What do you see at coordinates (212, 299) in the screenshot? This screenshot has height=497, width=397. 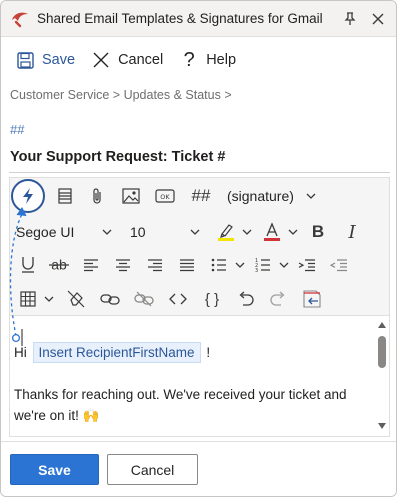 I see `braces-icon: { }` at bounding box center [212, 299].